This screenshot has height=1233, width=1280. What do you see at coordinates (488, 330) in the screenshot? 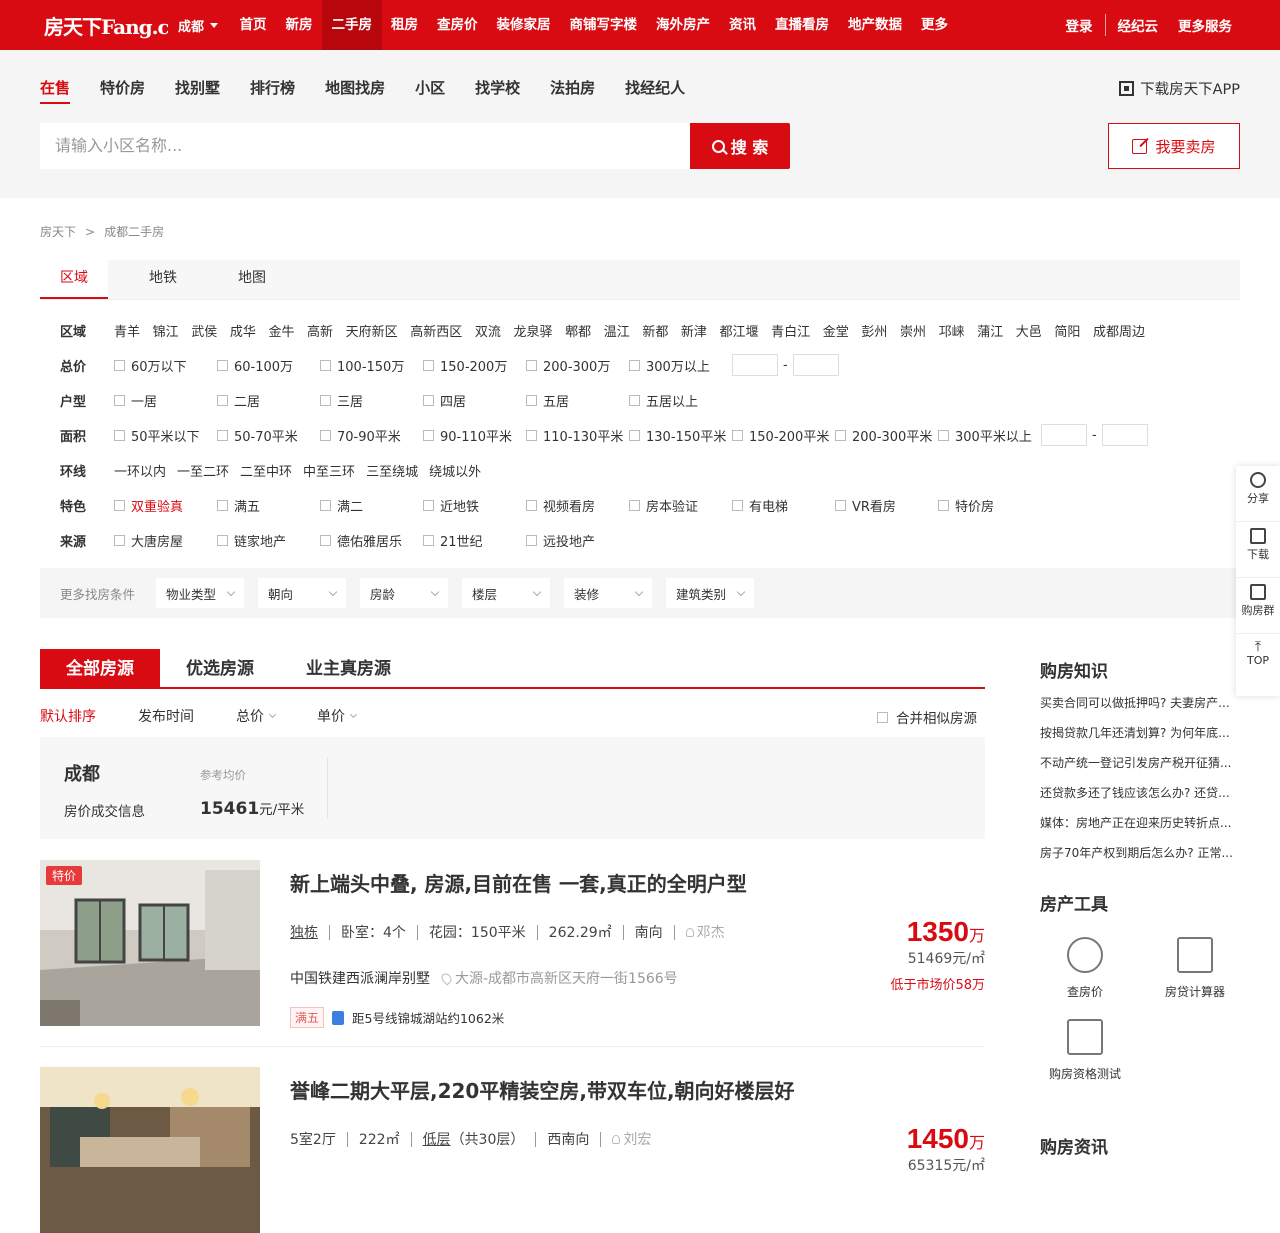
I see `region-option: 双流` at bounding box center [488, 330].